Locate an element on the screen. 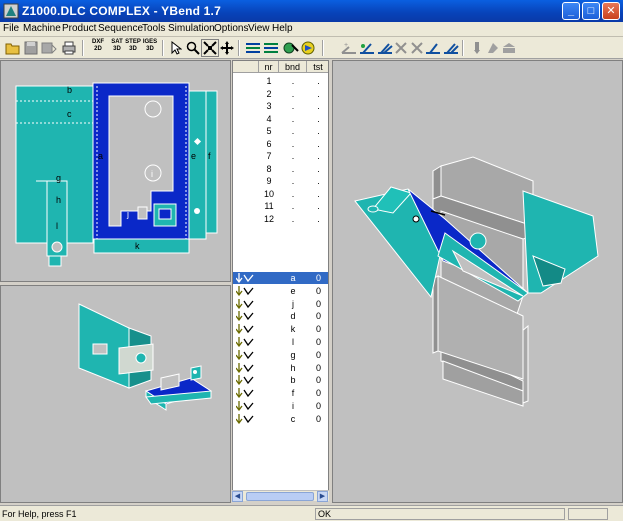 Image resolution: width=623 pixels, height=521 pixels. zoom-button is located at coordinates (193, 48).